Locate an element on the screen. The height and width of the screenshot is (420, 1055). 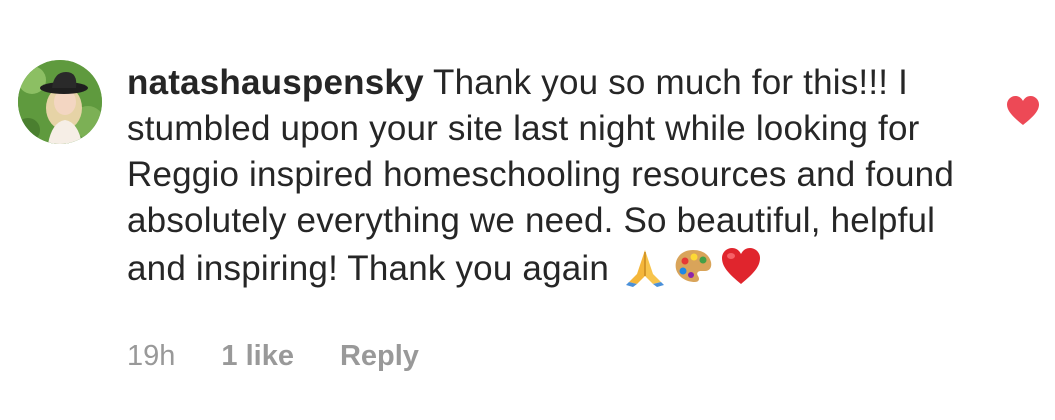
comment-meta: 19h 1 like Reply is located at coordinates (273, 356).